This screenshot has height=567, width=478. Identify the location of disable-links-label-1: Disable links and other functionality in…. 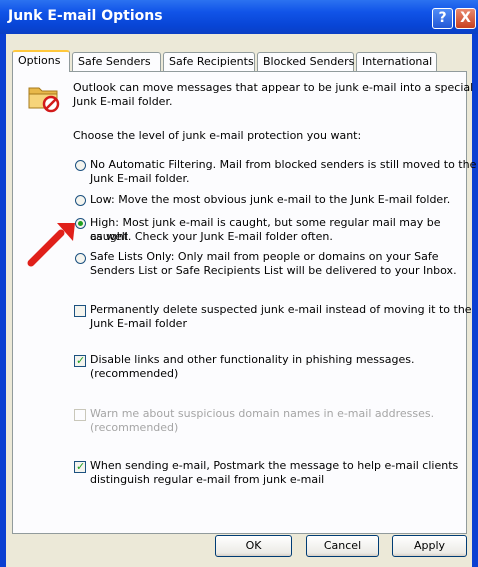
(252, 360).